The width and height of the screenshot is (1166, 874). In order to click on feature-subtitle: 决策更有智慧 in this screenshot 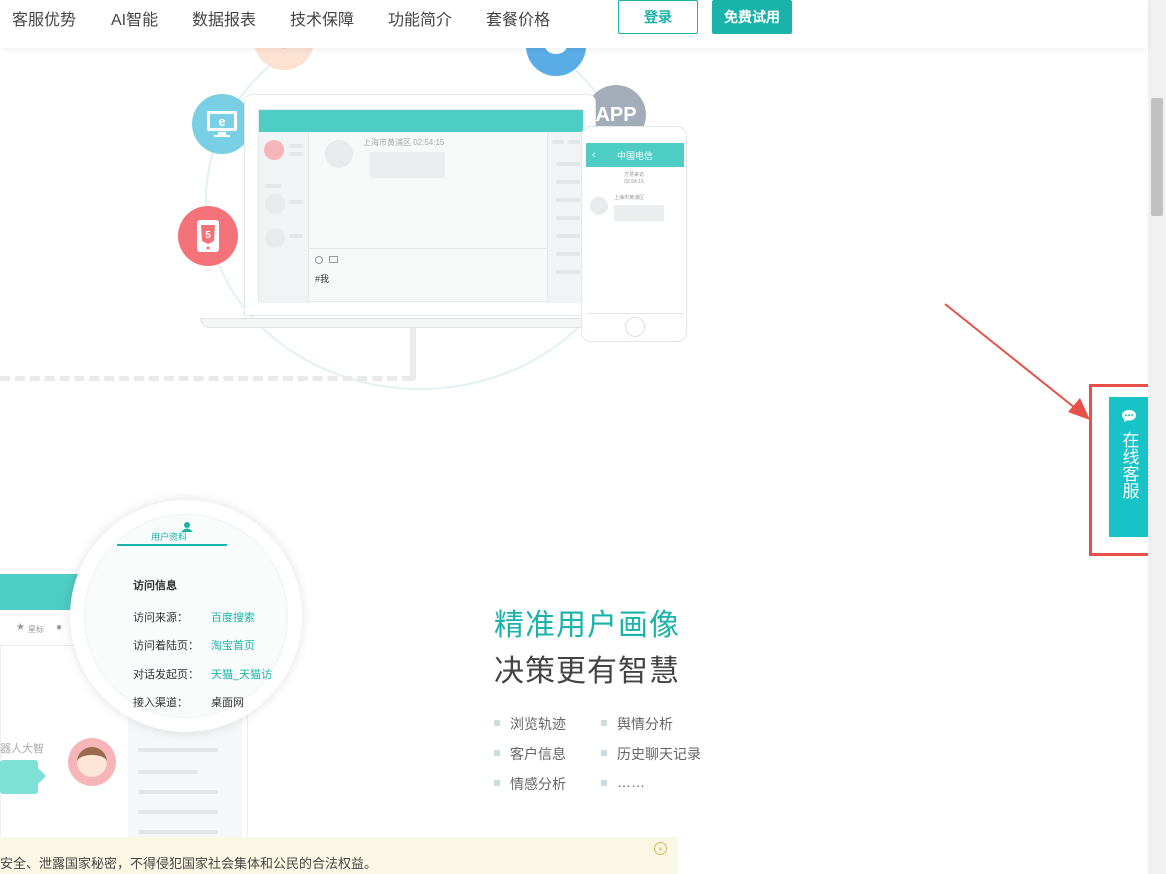, I will do `click(587, 671)`.